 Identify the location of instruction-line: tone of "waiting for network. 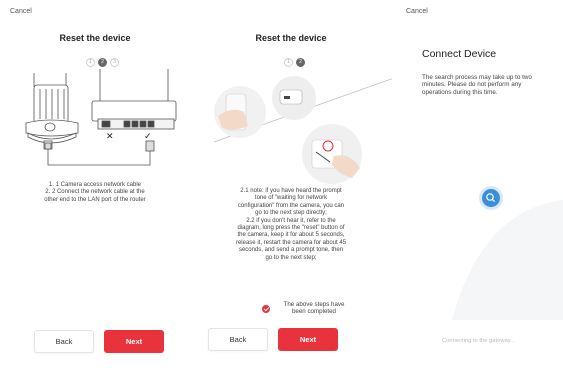
(291, 198).